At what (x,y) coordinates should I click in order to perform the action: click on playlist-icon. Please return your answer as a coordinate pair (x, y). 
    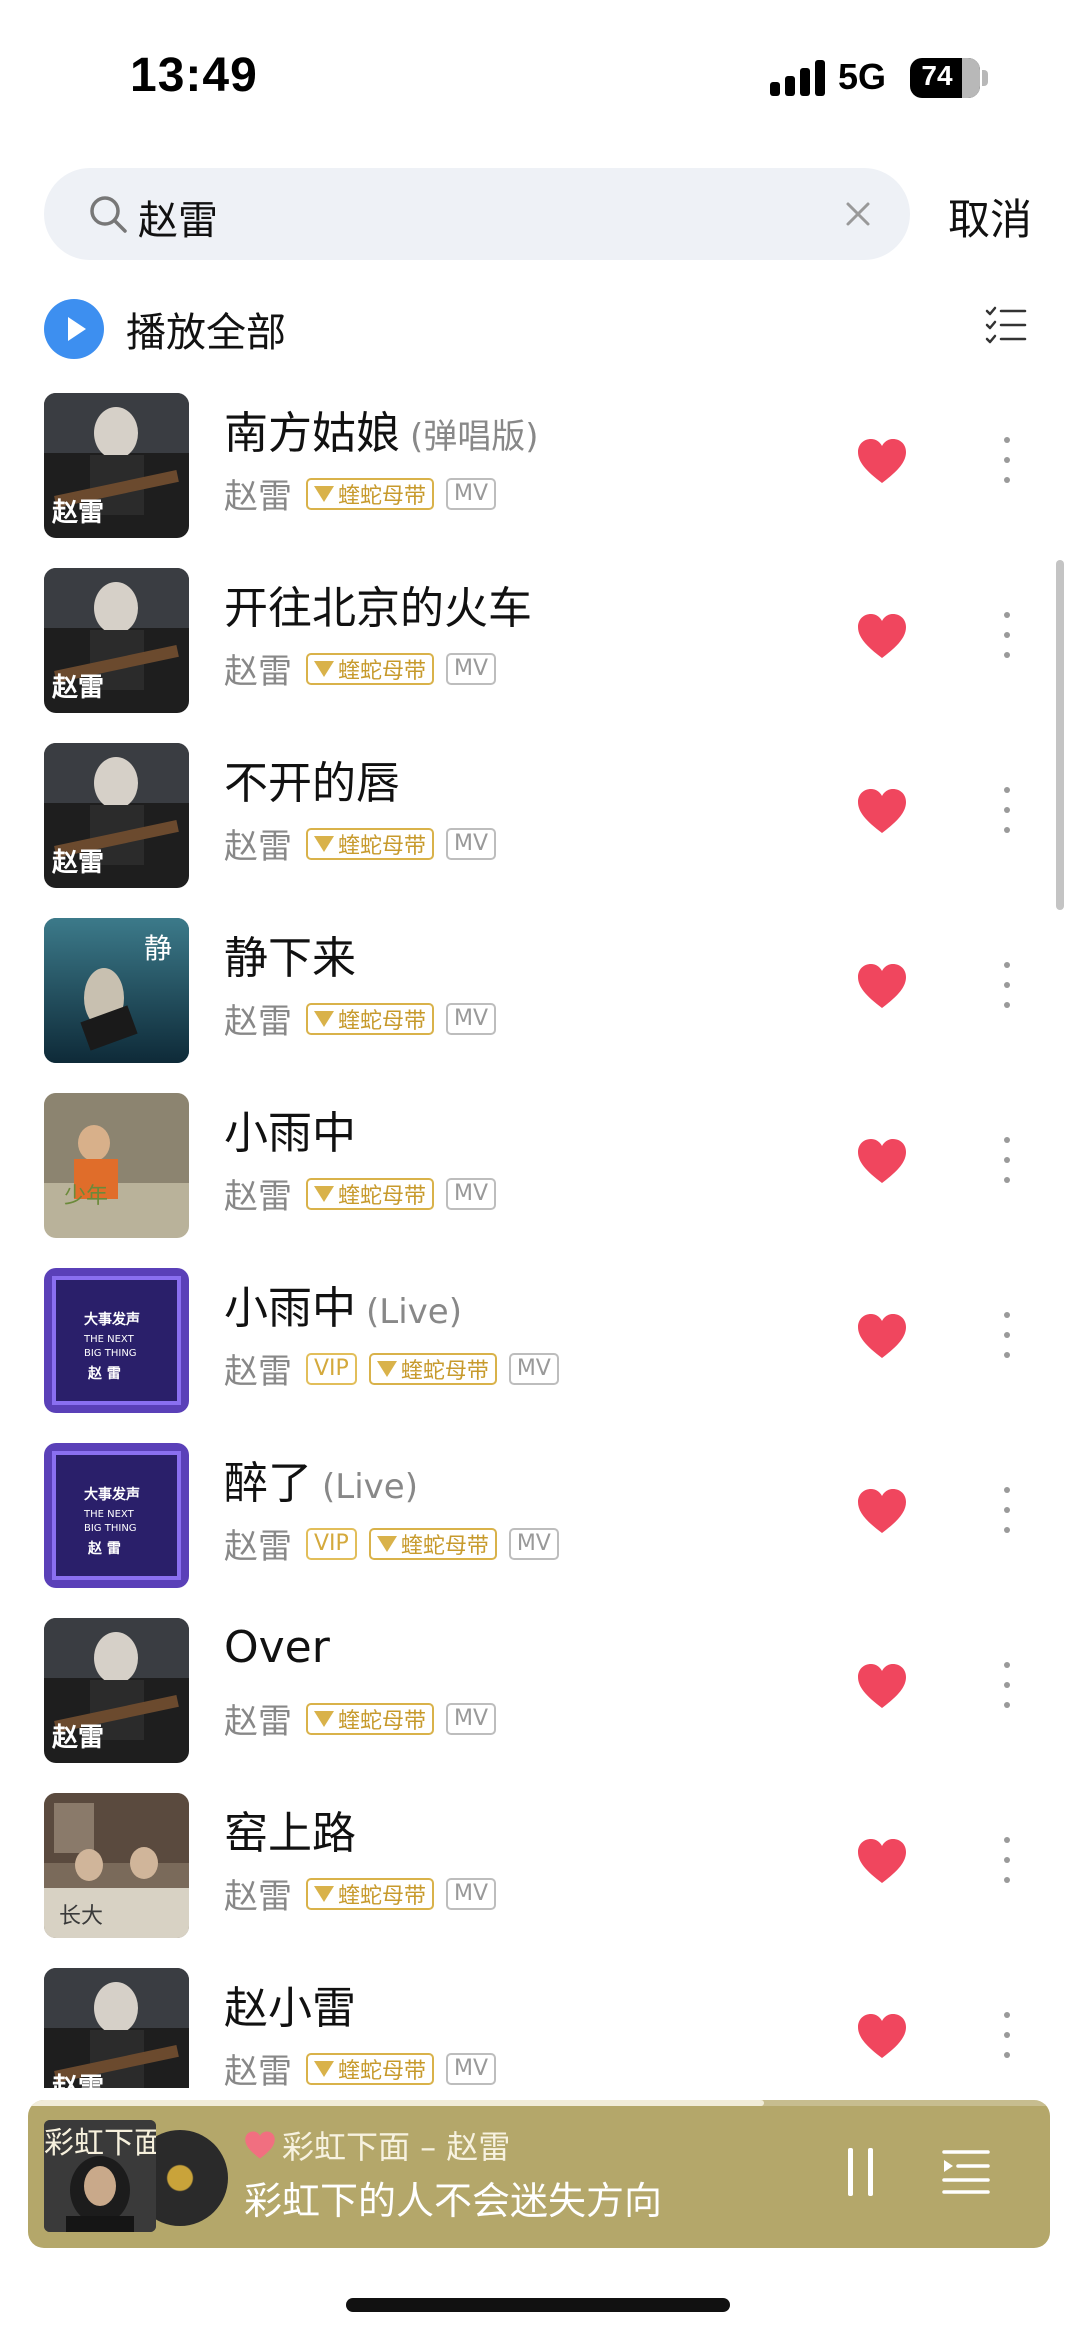
    Looking at the image, I should click on (966, 2170).